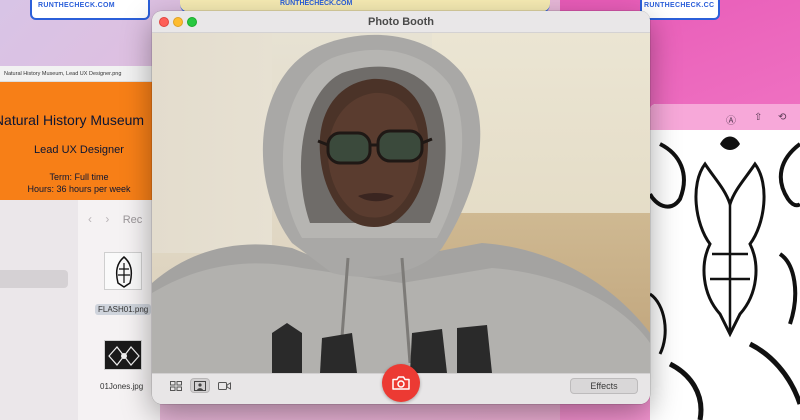 This screenshot has width=800, height=420. I want to click on sidebar-selected-item, so click(34, 279).